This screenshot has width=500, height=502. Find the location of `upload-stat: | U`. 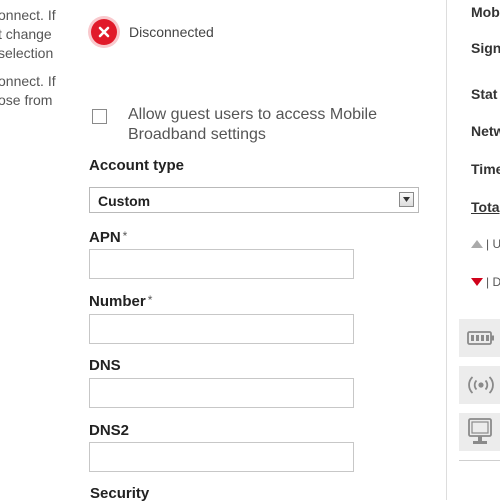

upload-stat: | U is located at coordinates (485, 244).